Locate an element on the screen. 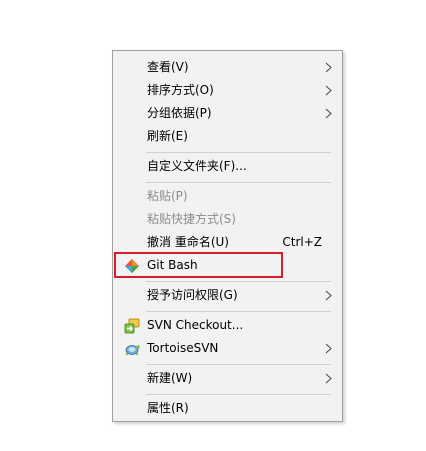  menu-item-label: TortoiseSVN is located at coordinates (183, 348).